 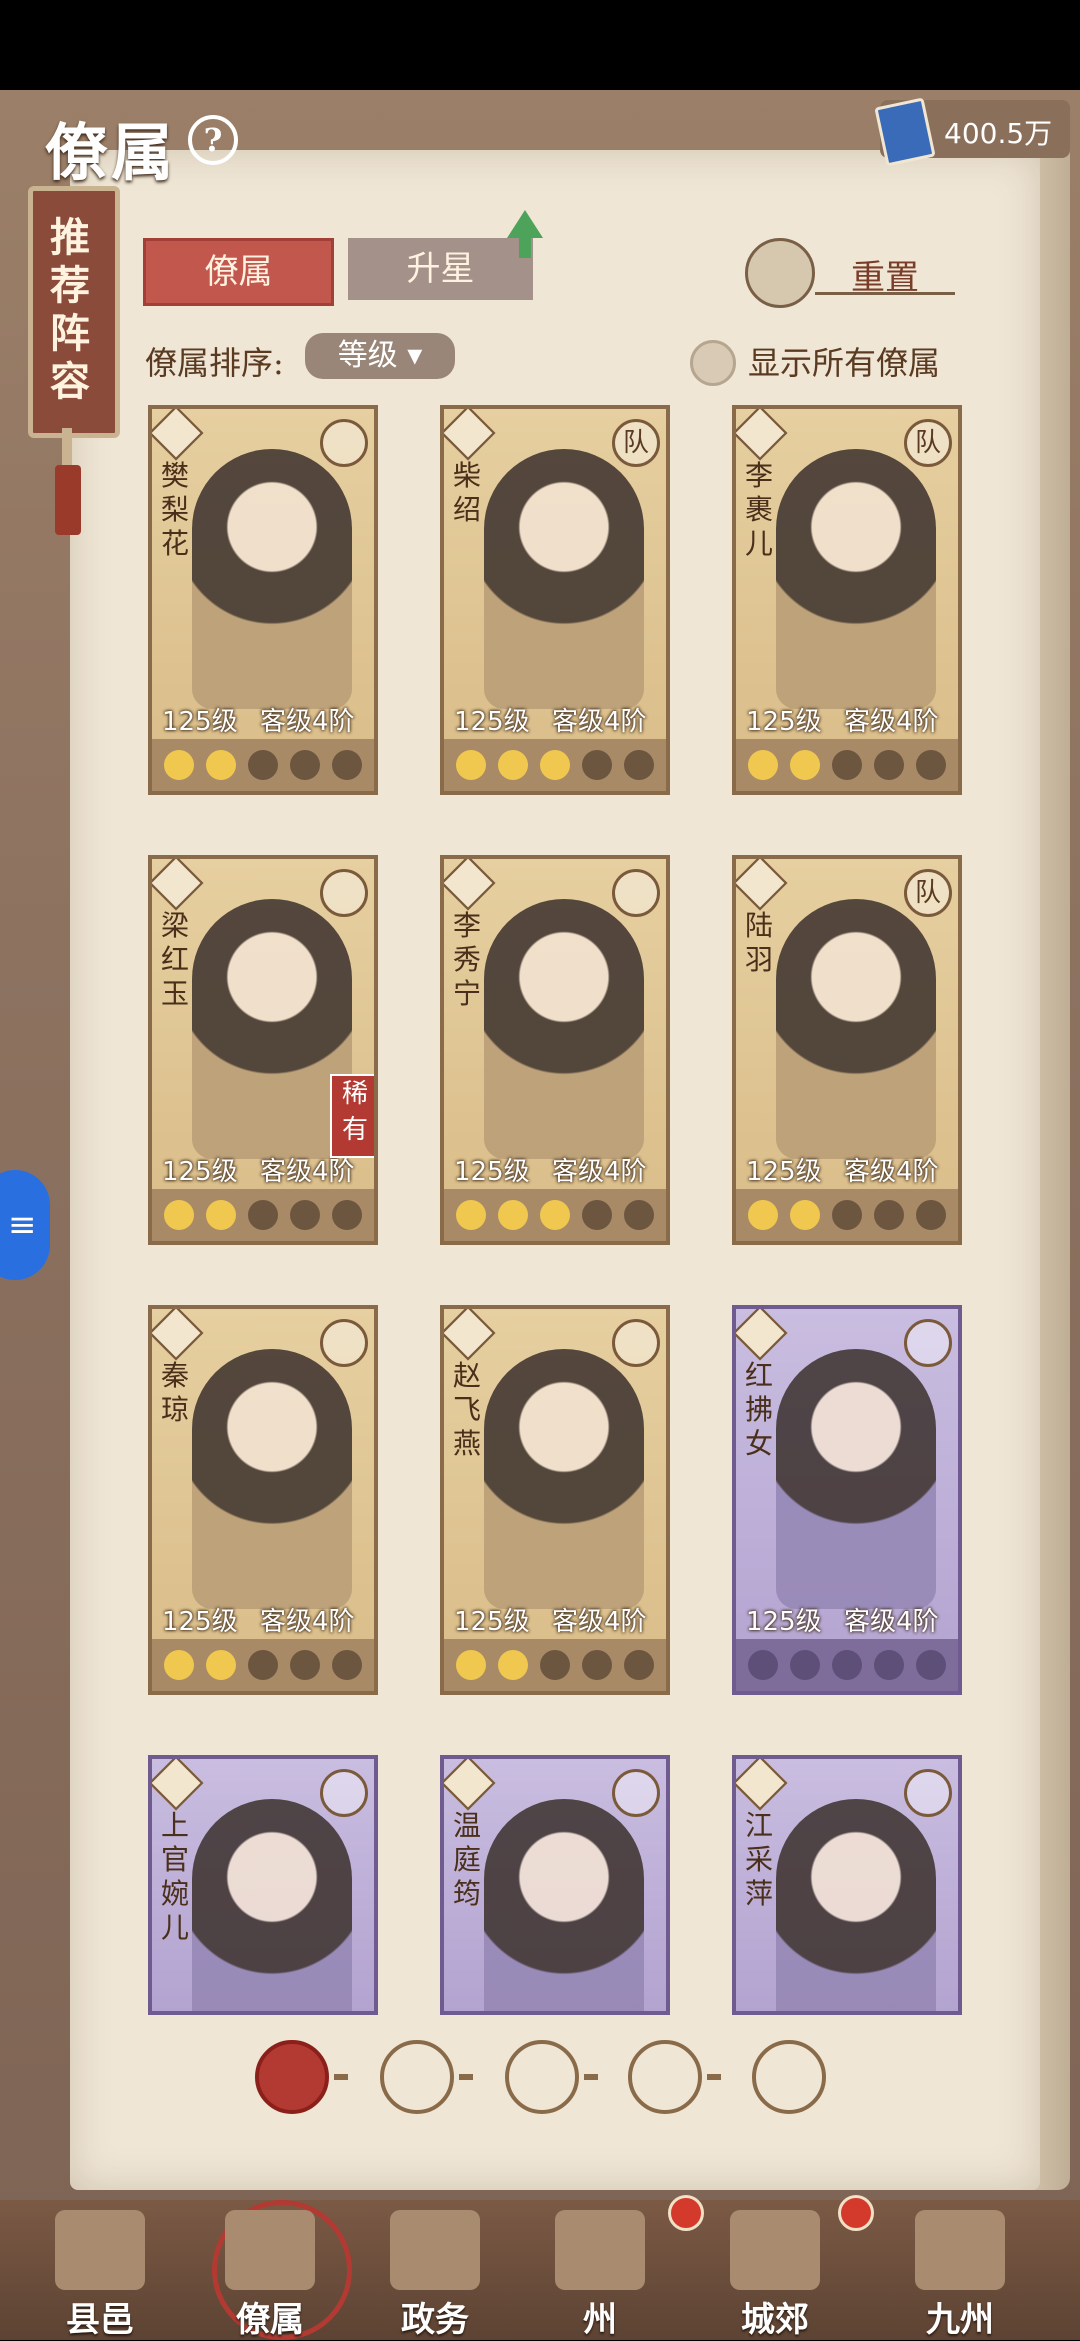 What do you see at coordinates (440, 269) in the screenshot?
I see `tab-upgrade-star: 升星` at bounding box center [440, 269].